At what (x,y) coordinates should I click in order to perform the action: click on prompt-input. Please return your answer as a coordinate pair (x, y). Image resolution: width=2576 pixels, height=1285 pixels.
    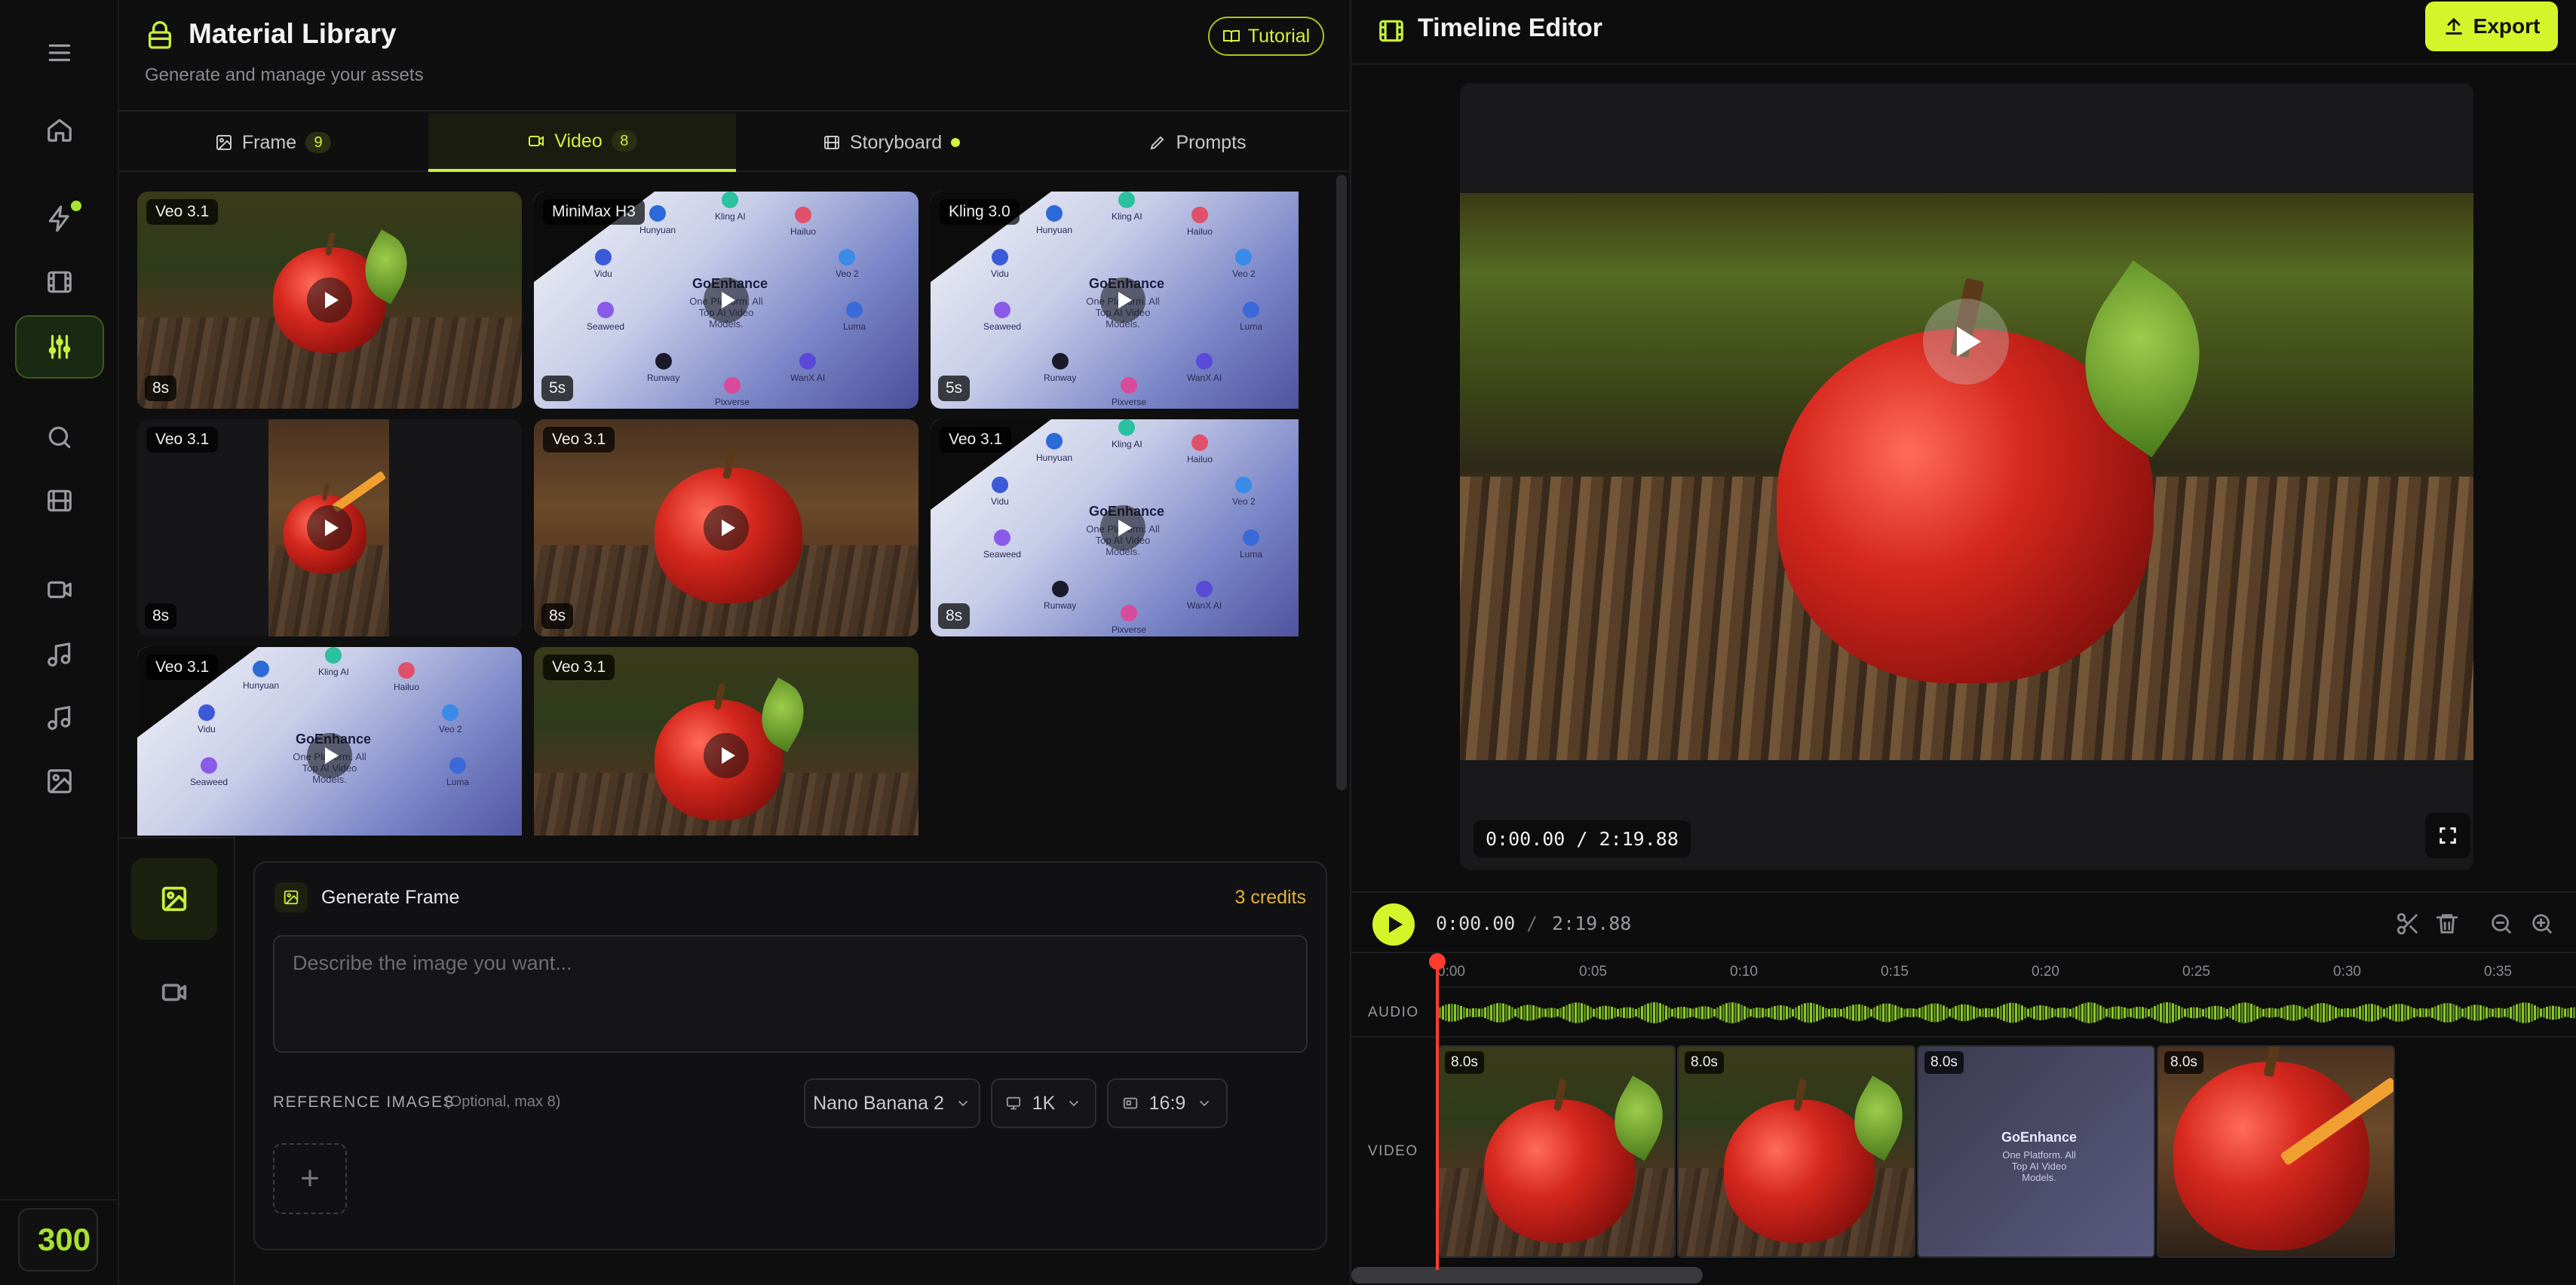
    Looking at the image, I should click on (790, 994).